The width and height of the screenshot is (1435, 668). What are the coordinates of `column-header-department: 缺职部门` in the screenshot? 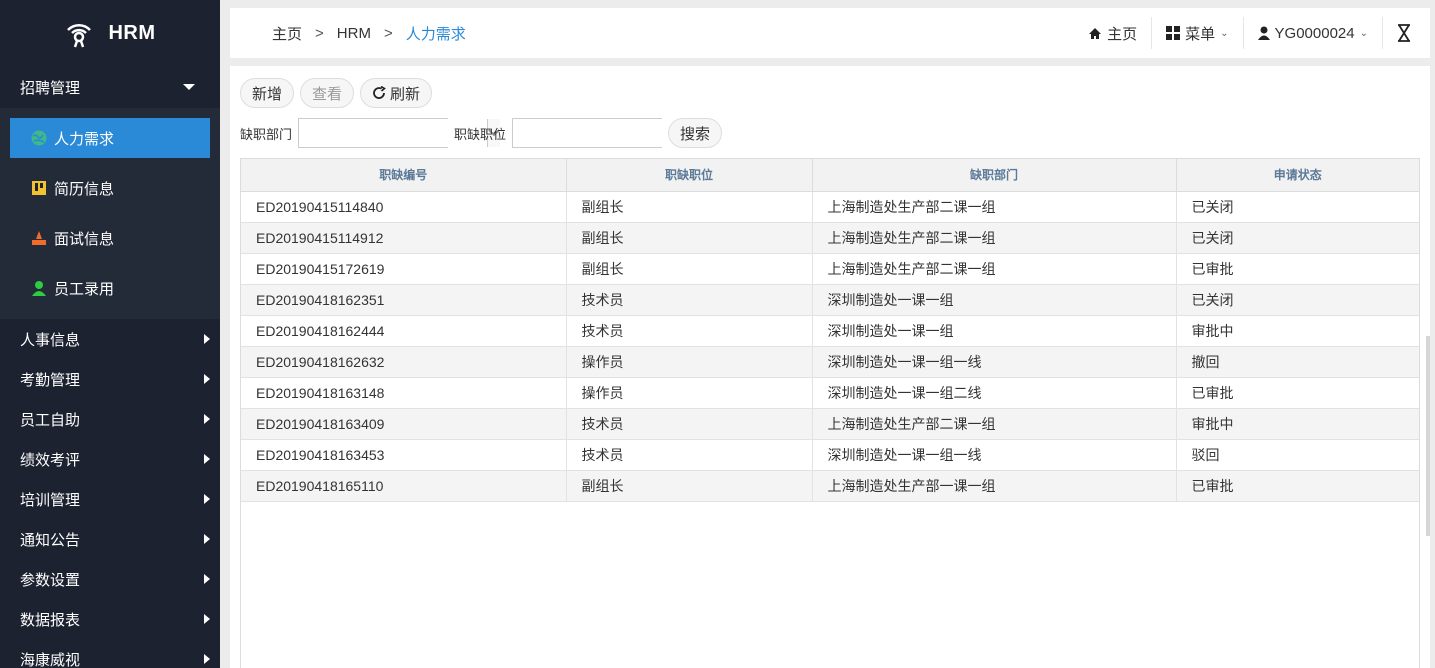 It's located at (994, 175).